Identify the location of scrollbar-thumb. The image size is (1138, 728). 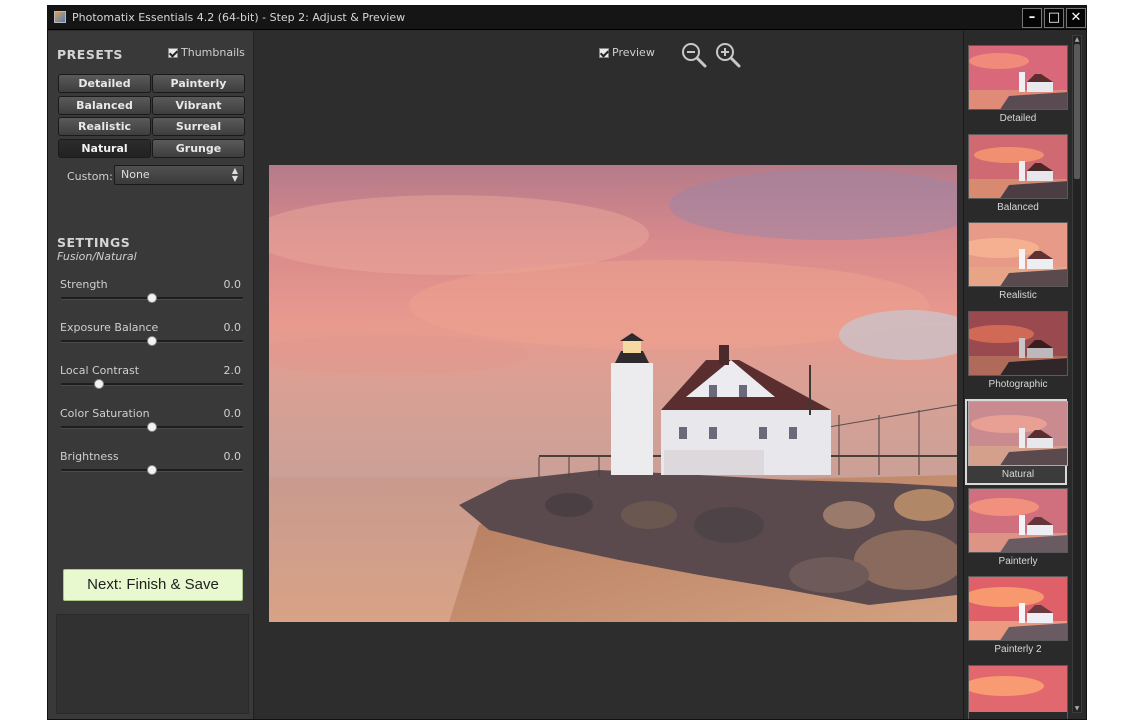
(1077, 111).